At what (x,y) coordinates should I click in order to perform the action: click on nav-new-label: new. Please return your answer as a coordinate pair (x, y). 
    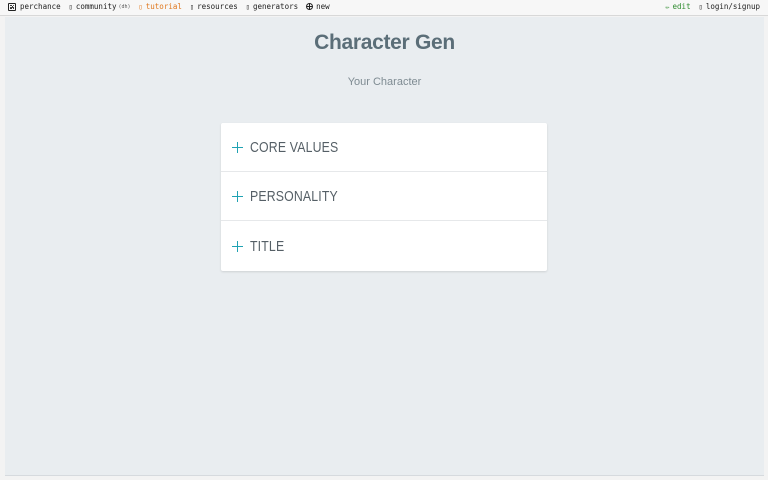
    Looking at the image, I should click on (323, 6).